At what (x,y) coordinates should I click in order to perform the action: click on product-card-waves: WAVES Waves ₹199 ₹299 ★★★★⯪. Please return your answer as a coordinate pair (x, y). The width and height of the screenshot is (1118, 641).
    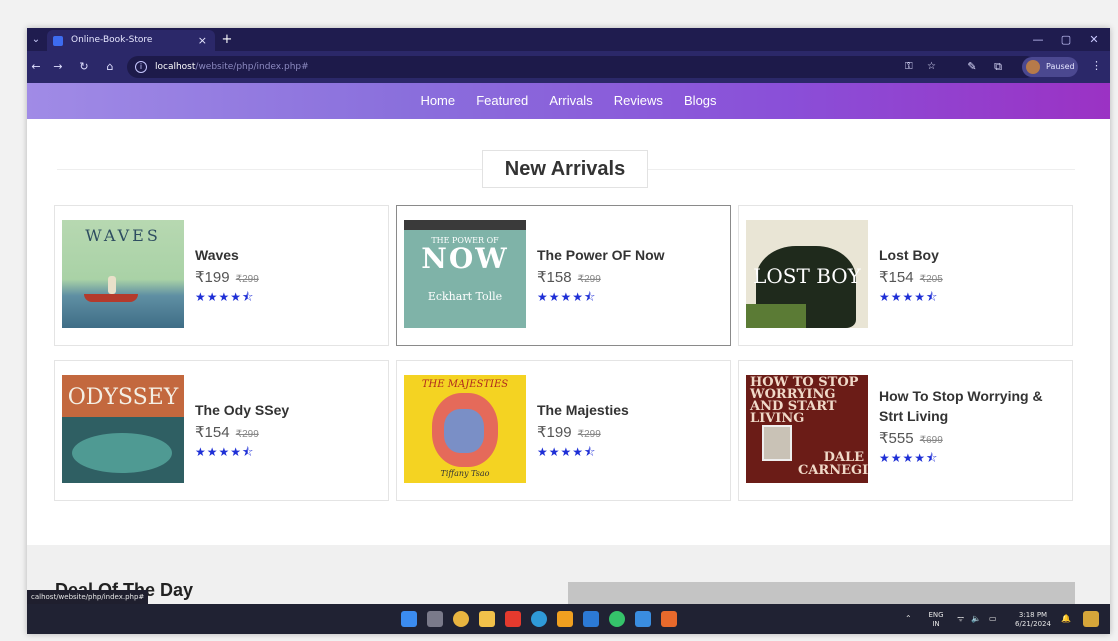
    Looking at the image, I should click on (221, 275).